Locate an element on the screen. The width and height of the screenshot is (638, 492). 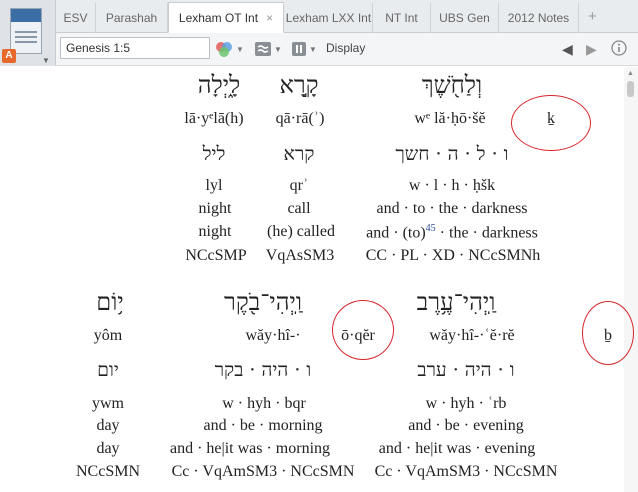
add-tab-icon: + is located at coordinates (592, 16).